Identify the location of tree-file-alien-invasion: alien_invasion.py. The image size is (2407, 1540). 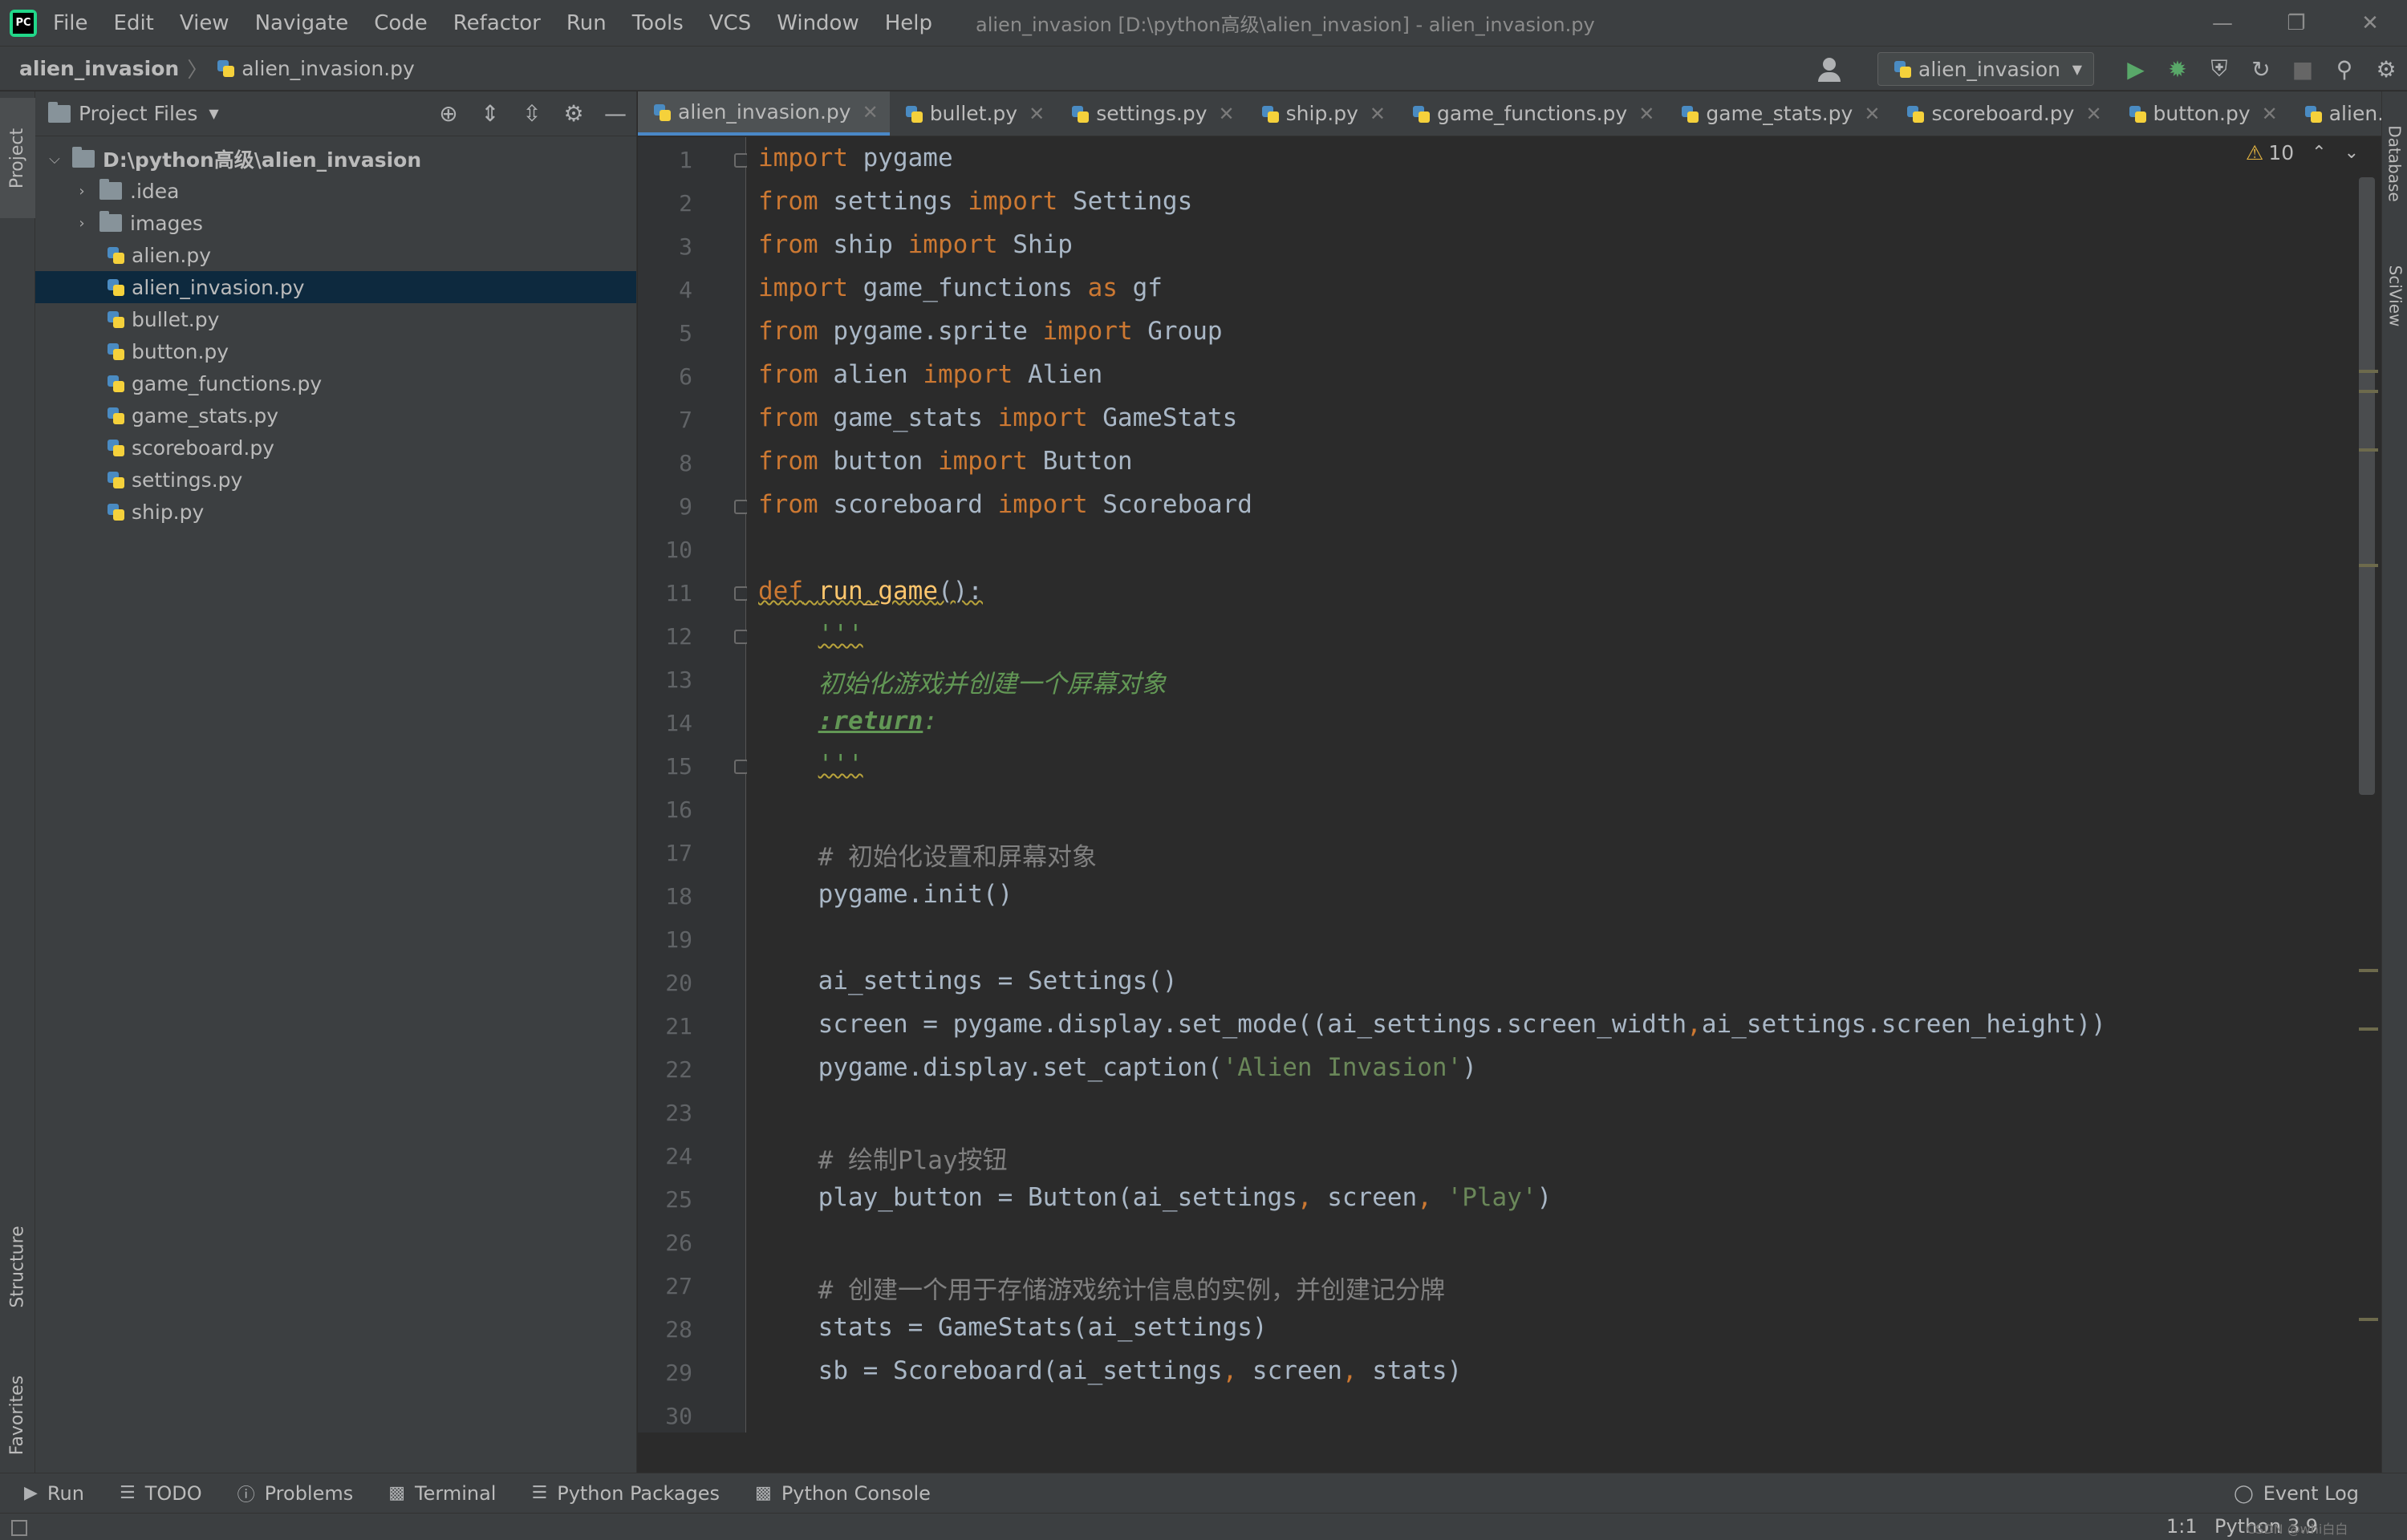
(335, 287).